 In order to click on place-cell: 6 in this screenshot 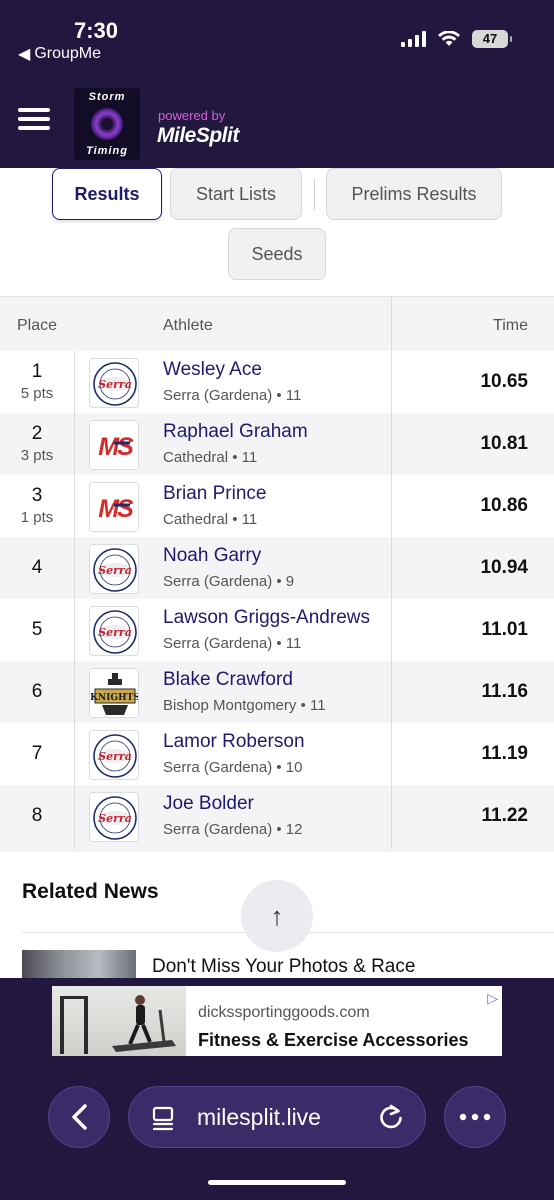, I will do `click(37, 692)`.